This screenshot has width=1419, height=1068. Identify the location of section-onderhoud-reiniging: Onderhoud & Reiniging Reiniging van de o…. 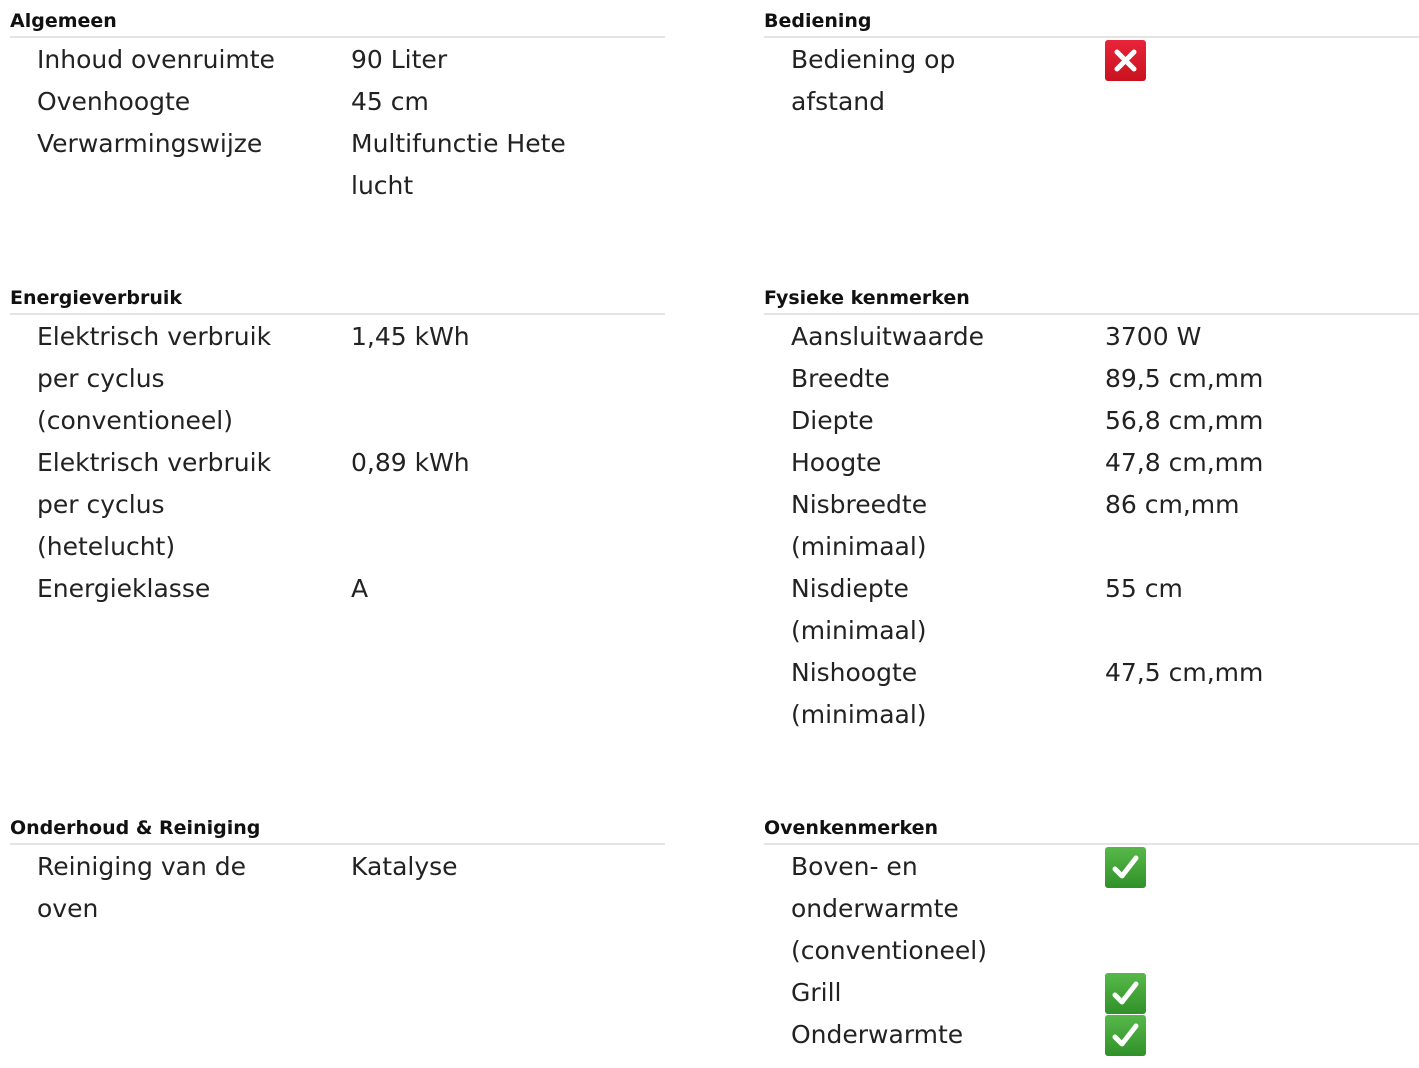
(337, 870).